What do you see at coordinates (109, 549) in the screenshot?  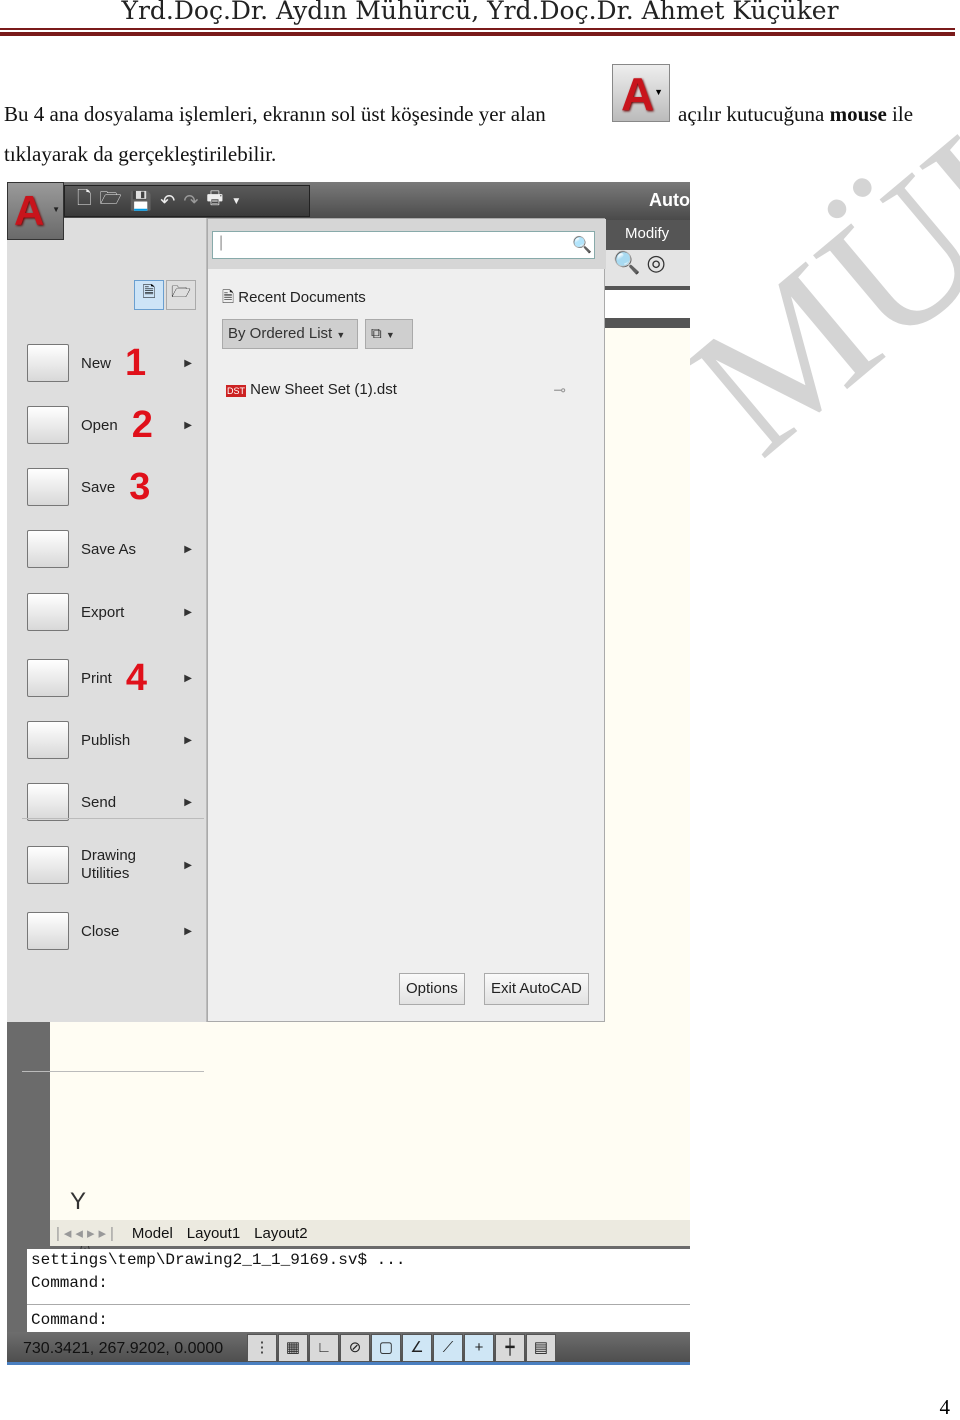 I see `menu-item-label: Save As` at bounding box center [109, 549].